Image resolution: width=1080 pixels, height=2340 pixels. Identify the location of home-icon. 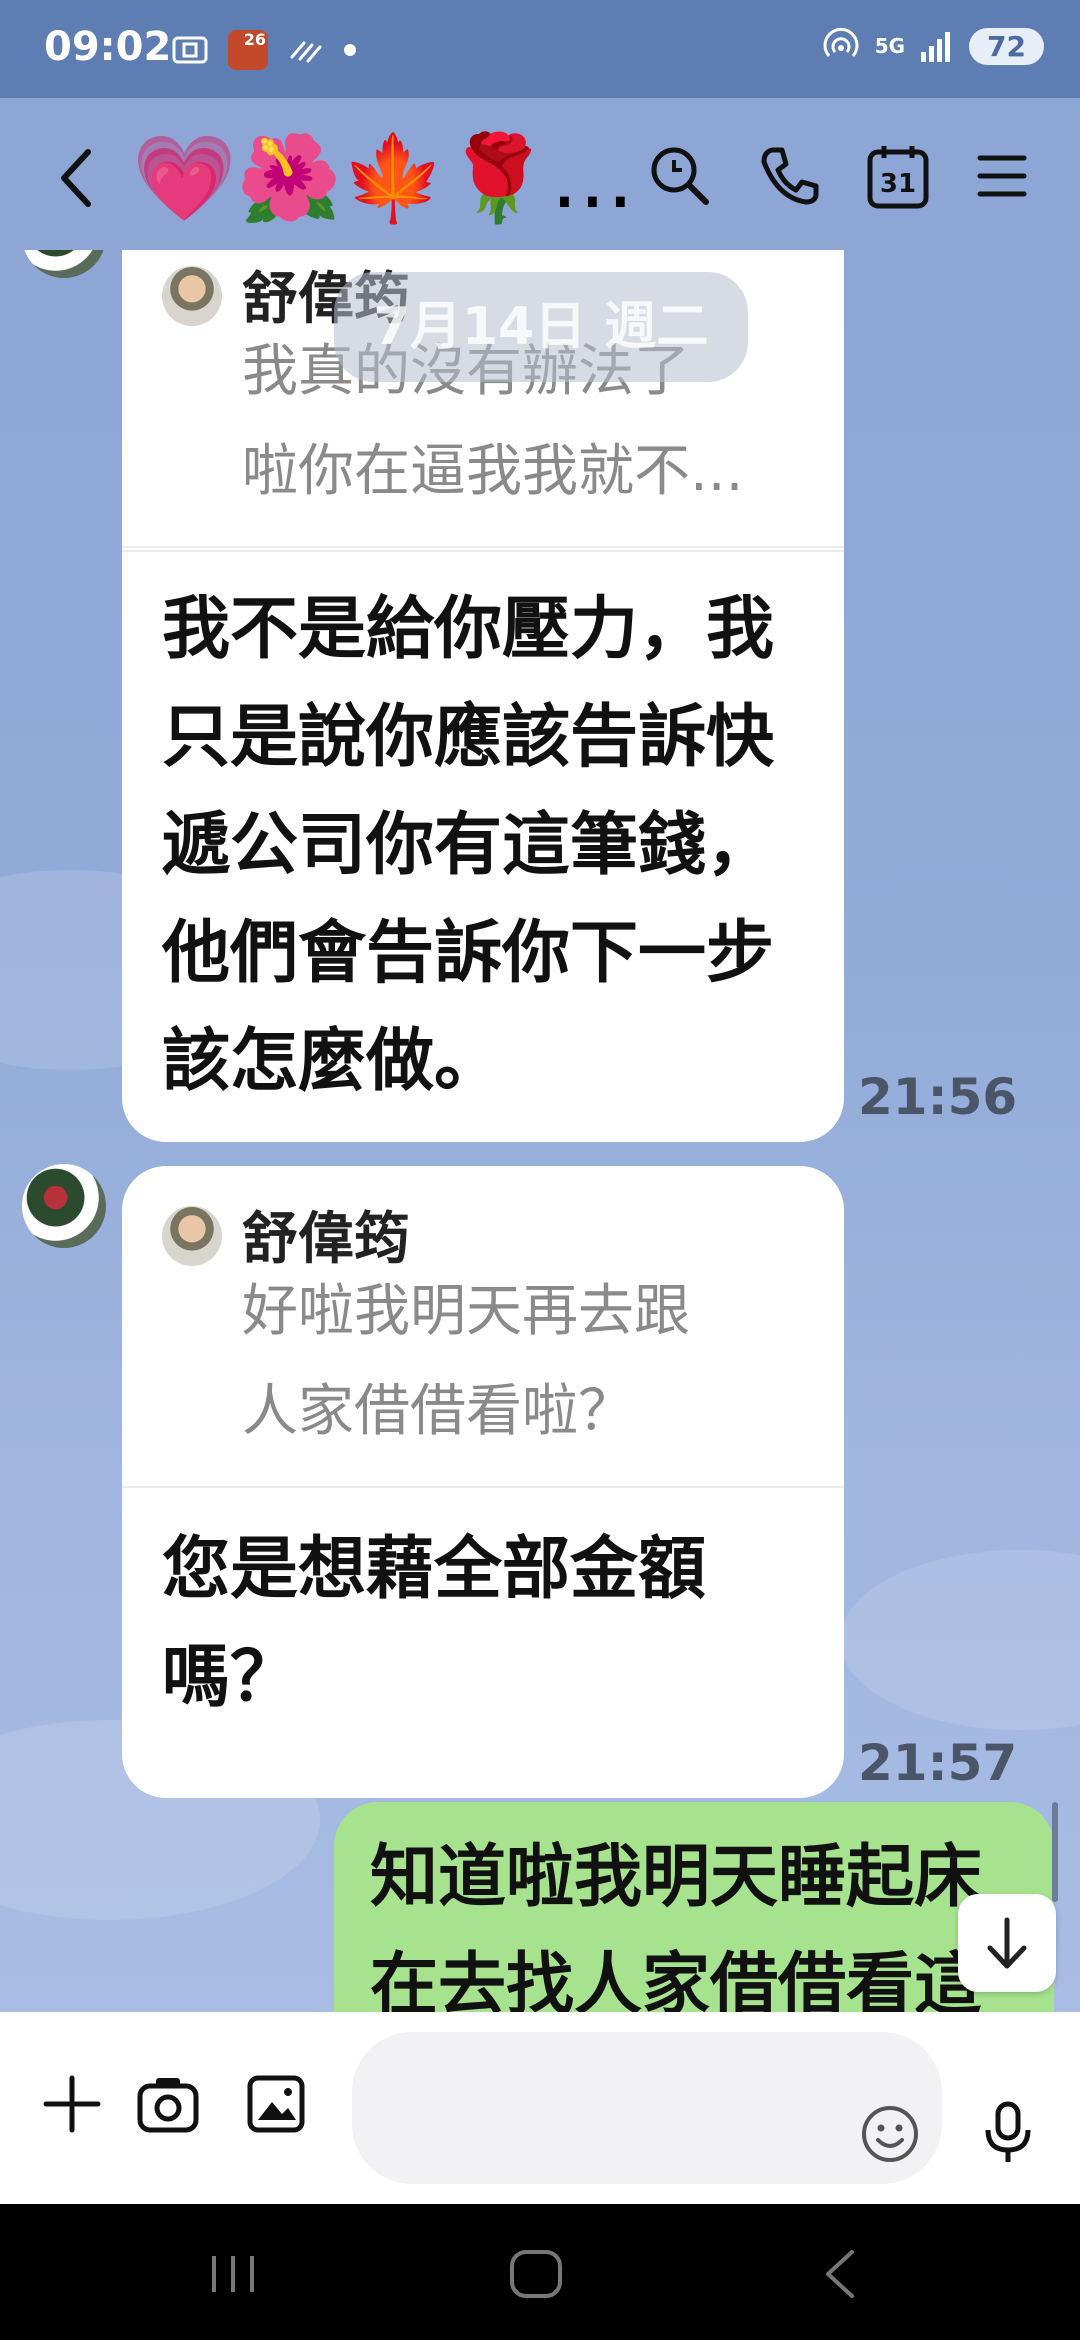
(536, 2274).